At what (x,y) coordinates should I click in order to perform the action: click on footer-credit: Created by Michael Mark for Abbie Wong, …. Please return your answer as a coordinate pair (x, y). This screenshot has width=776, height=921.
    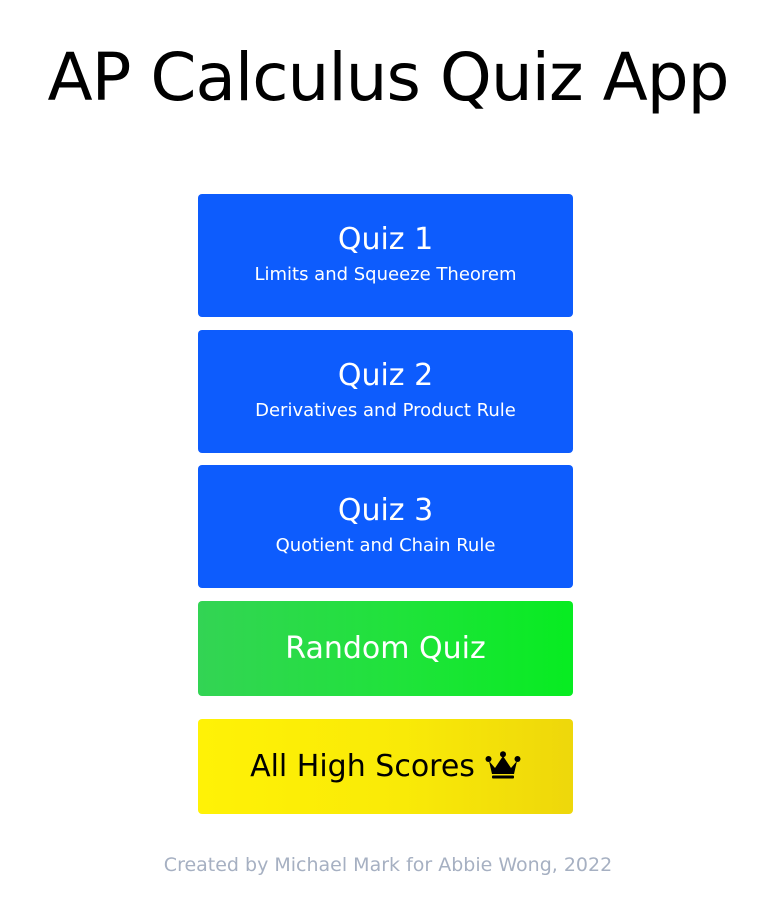
    Looking at the image, I should click on (388, 865).